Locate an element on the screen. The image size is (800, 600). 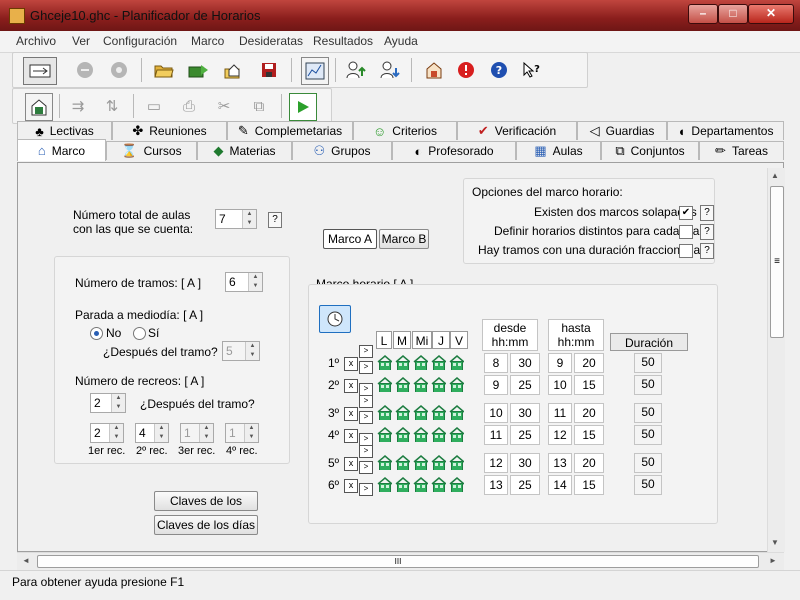
disabled-keyboard-icon: ▭ is located at coordinates (154, 106).